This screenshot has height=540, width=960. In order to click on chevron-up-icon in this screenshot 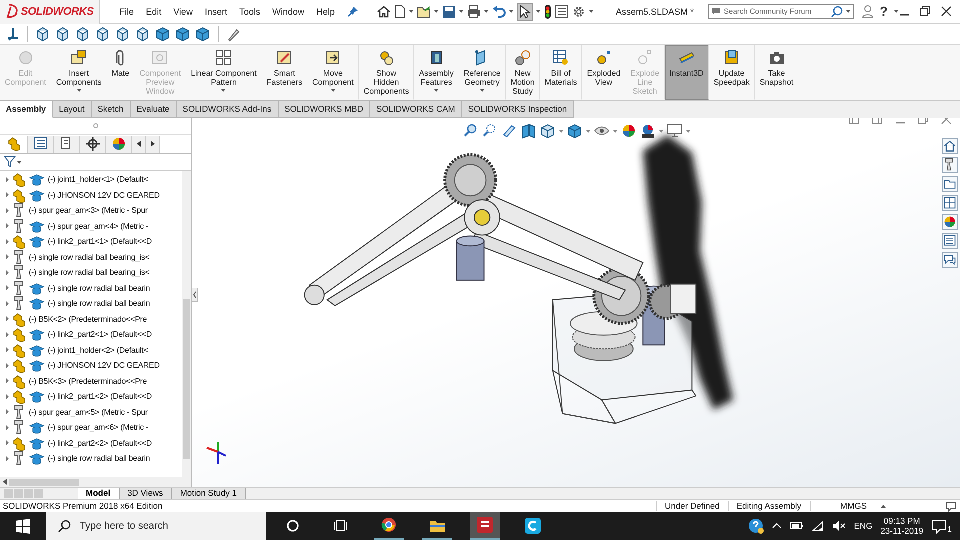, I will do `click(777, 526)`.